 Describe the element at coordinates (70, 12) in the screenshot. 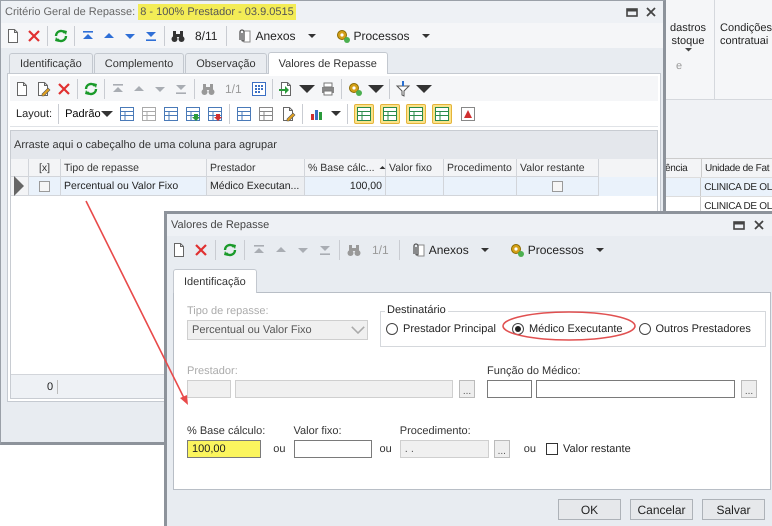

I see `window-title: Critério Geral de Repasse:` at that location.